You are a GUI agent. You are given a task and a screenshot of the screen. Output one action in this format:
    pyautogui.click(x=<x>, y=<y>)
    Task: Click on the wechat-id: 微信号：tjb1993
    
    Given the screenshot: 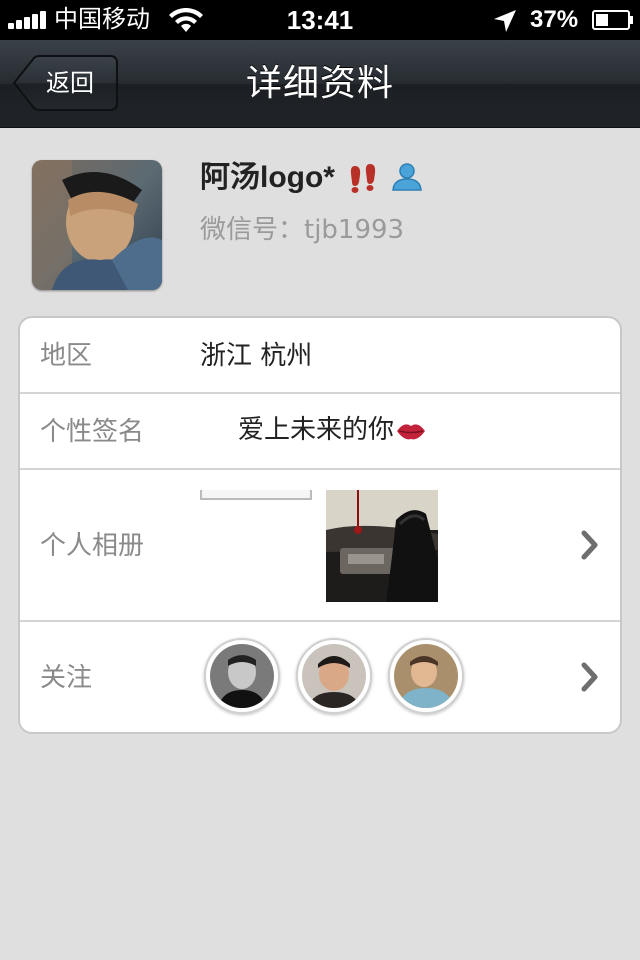 What is the action you would take?
    pyautogui.click(x=302, y=230)
    